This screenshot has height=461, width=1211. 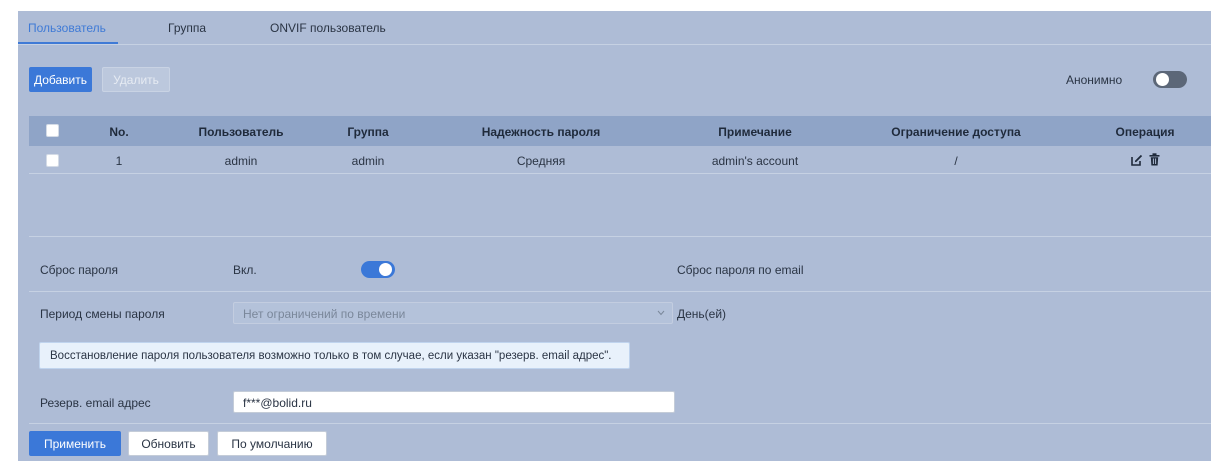 What do you see at coordinates (102, 314) in the screenshot?
I see `password-period-label: Период смены пароля` at bounding box center [102, 314].